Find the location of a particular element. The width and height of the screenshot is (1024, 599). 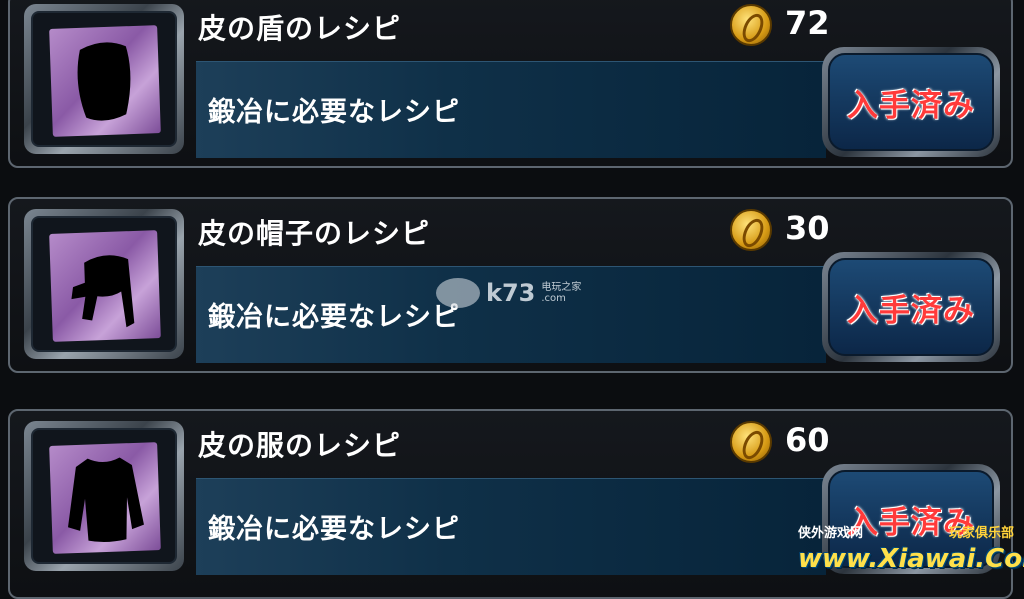

xiawai-watermark-right: 玩家俱乐部 is located at coordinates (981, 533).